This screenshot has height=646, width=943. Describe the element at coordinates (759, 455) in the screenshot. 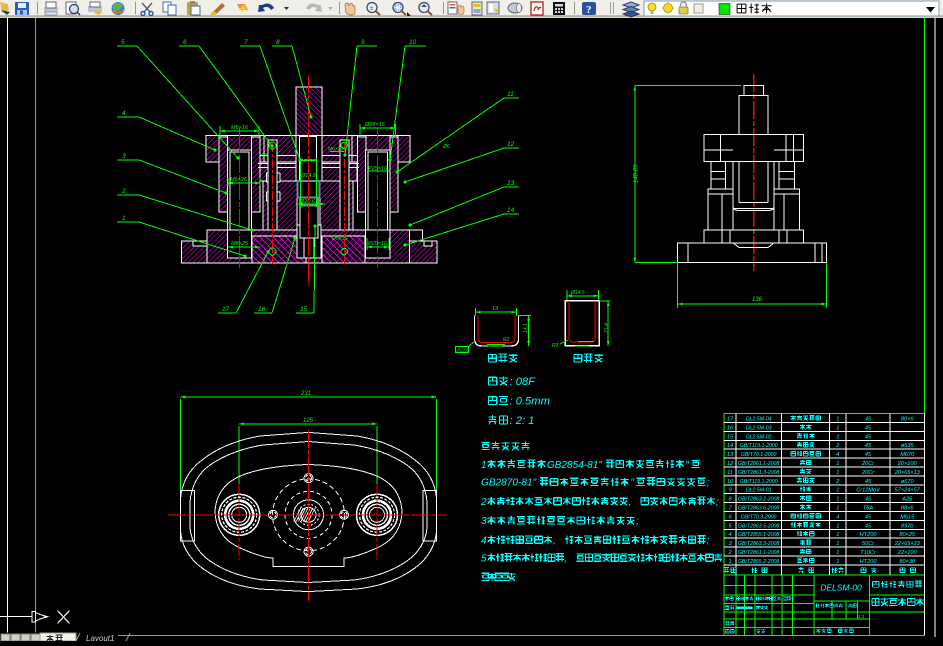

I see `svg-text: GB/T70.1-2000` at that location.